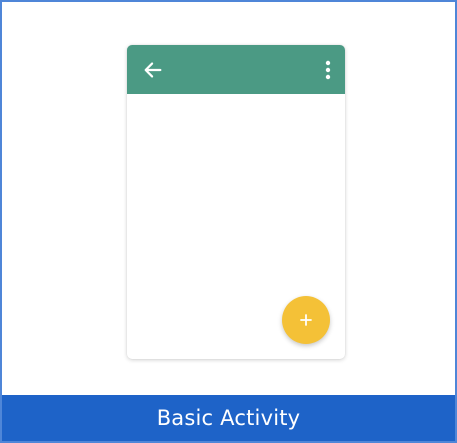 This screenshot has height=443, width=457. Describe the element at coordinates (328, 70) in the screenshot. I see `more-vertical-icon` at that location.